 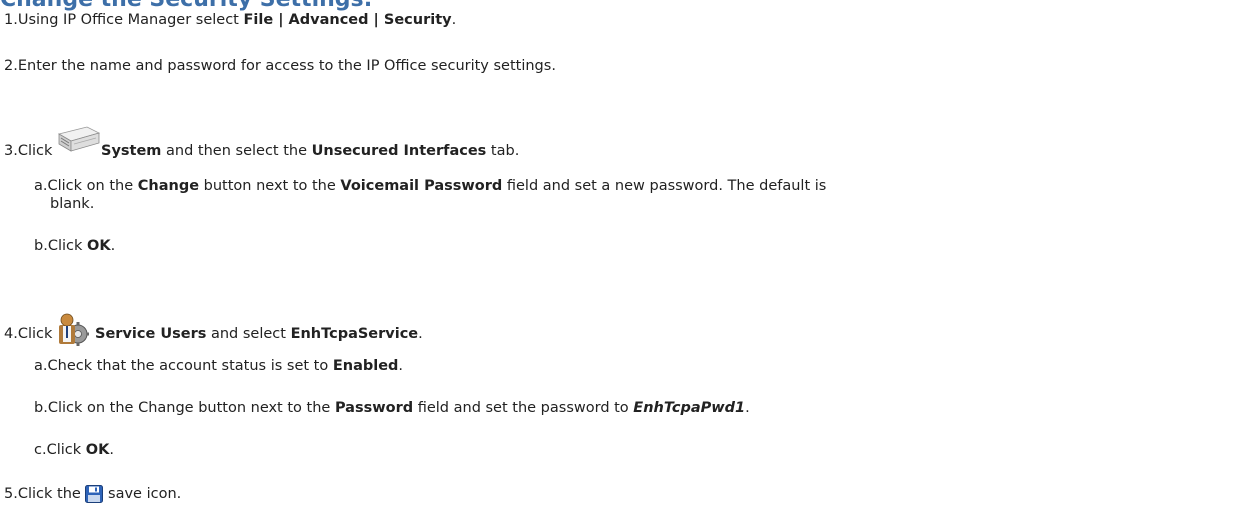 I want to click on service-name: EnhTcpaService, so click(x=354, y=334).